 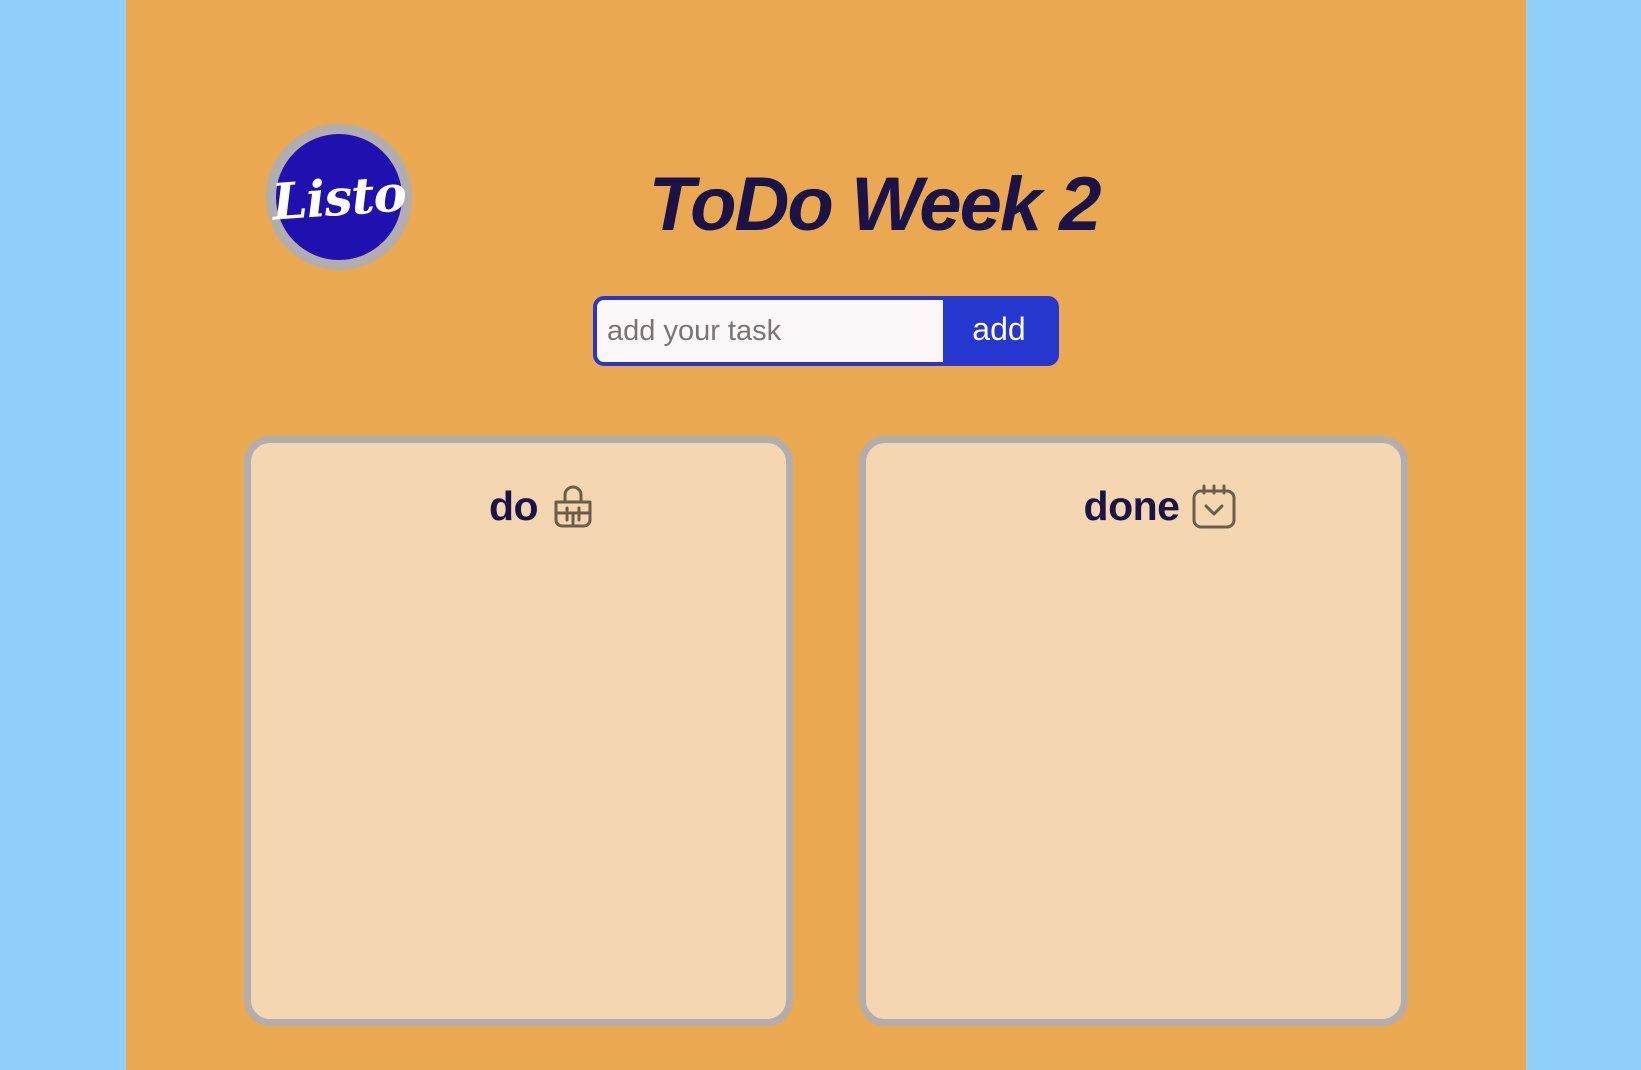 I want to click on done-panel-header: done, so click(x=1133, y=506).